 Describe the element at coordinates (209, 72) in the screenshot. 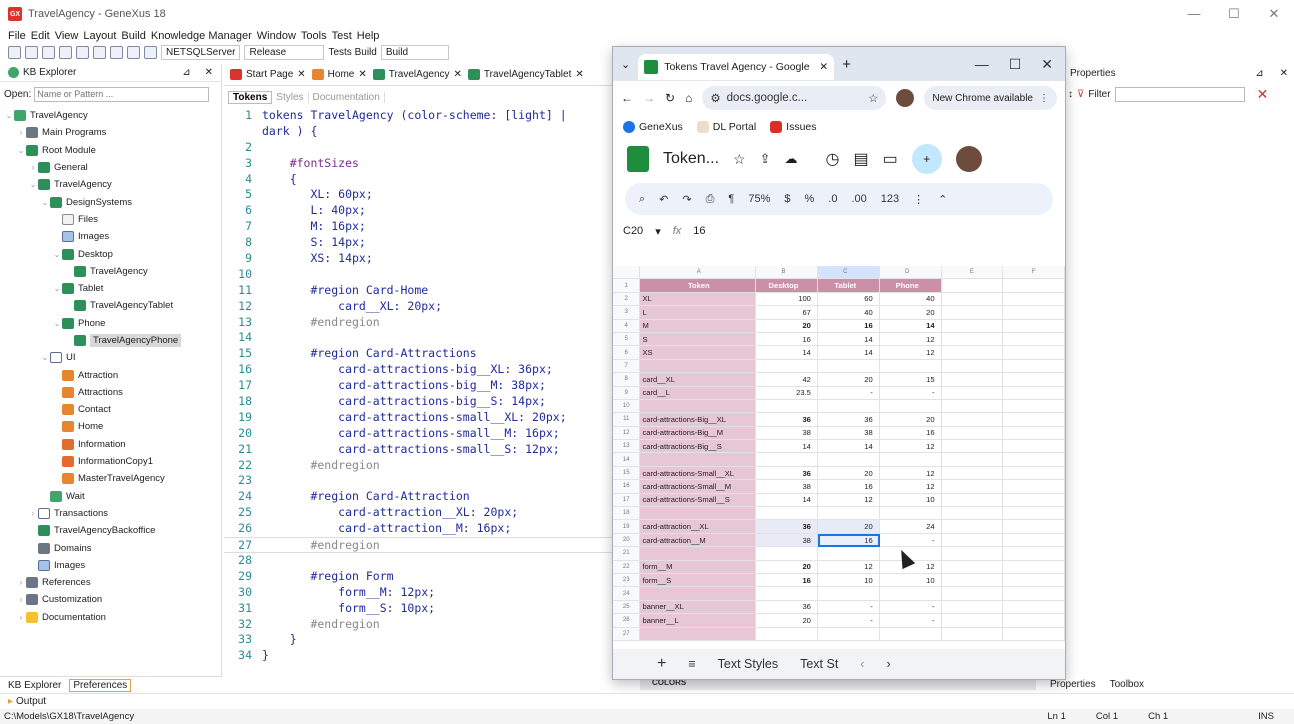

I see `close-panel-icon: ✕` at that location.